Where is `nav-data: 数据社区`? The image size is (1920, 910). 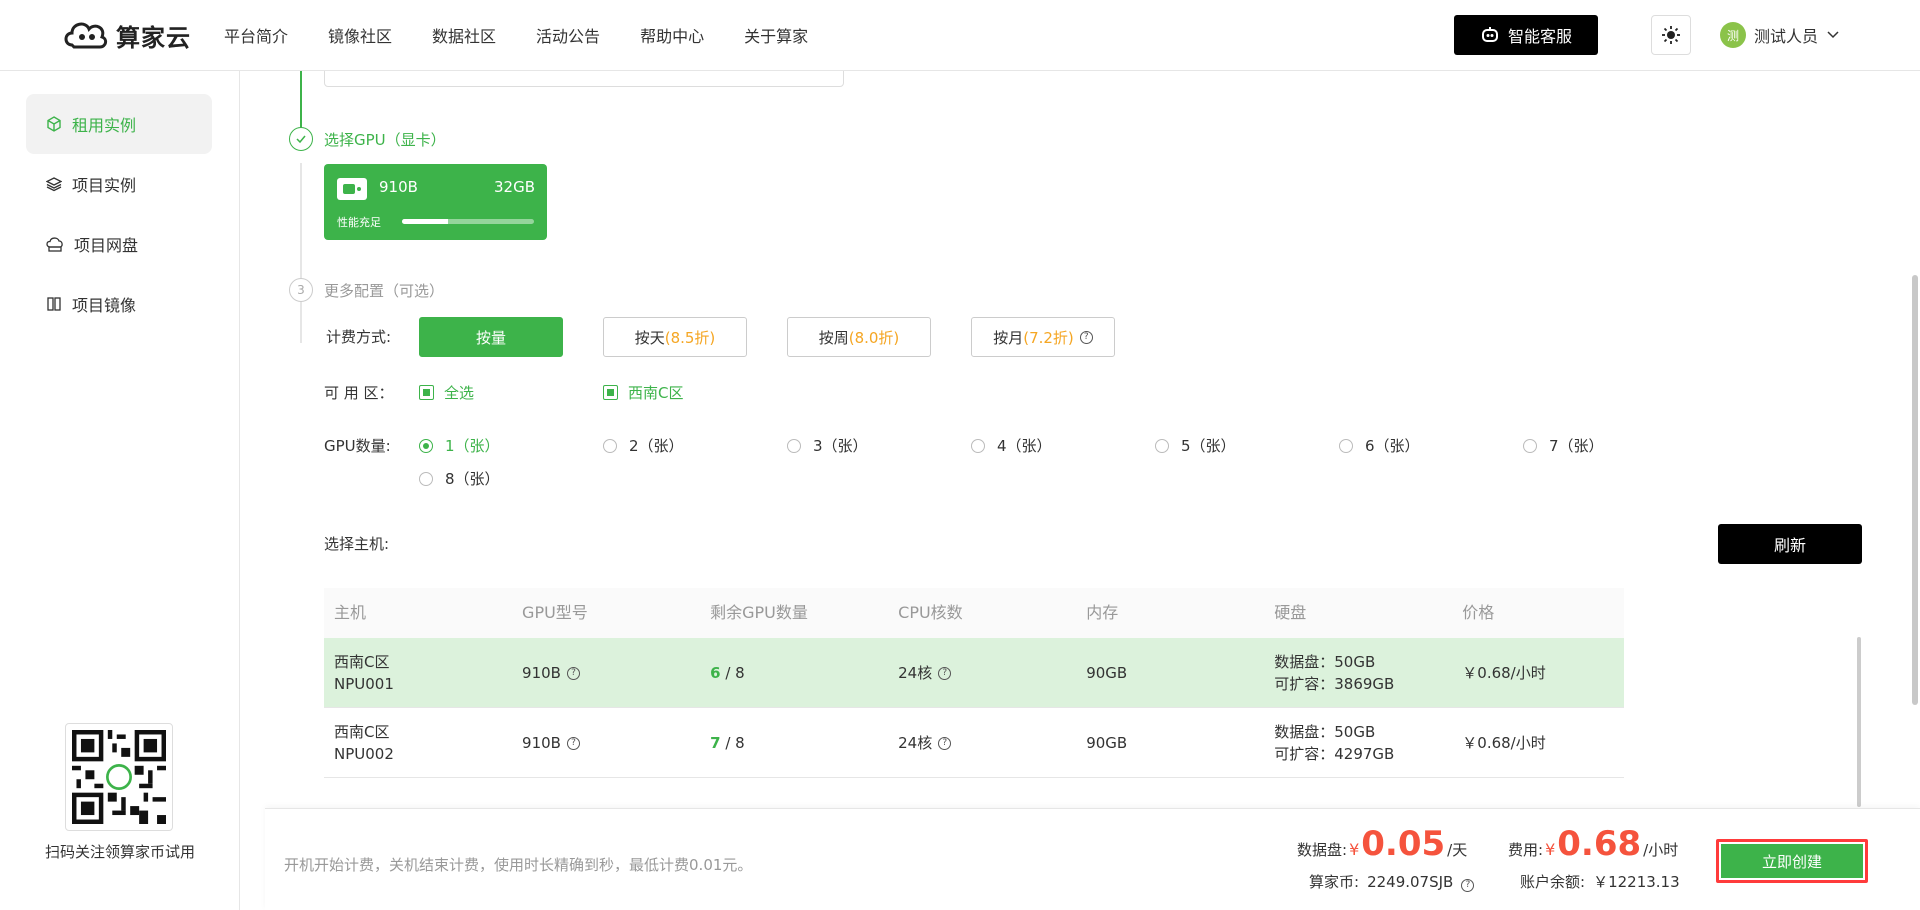
nav-data: 数据社区 is located at coordinates (464, 35).